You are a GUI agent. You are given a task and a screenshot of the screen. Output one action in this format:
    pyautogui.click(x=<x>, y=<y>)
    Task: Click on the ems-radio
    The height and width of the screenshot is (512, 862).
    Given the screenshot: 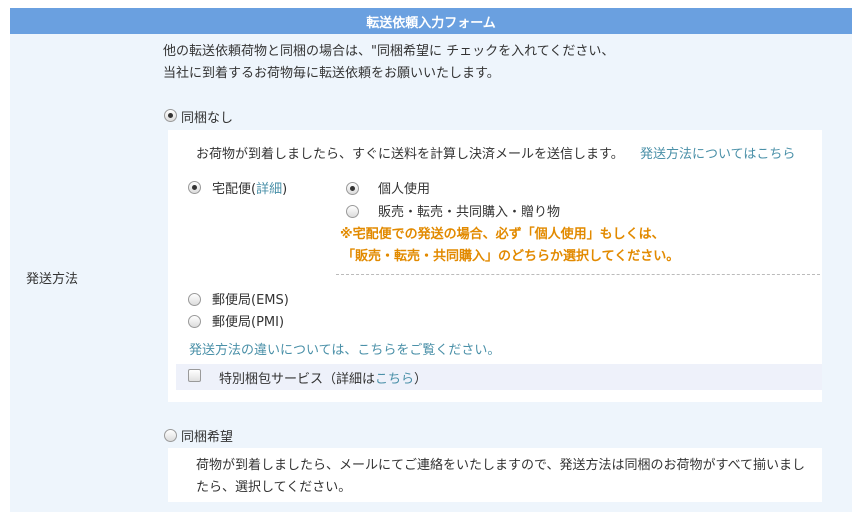 What is the action you would take?
    pyautogui.click(x=194, y=299)
    